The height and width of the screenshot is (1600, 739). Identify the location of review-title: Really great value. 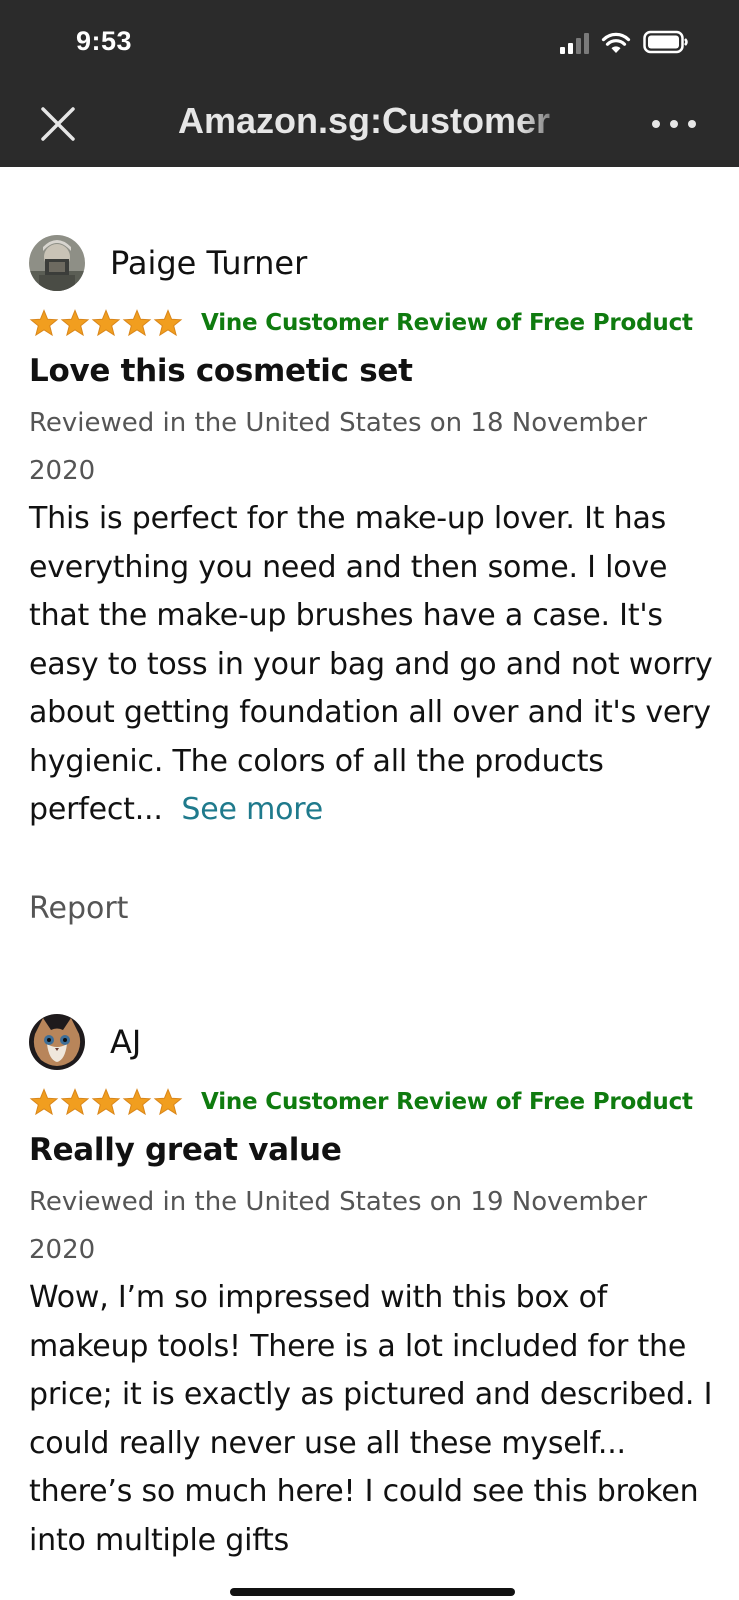
(185, 1150).